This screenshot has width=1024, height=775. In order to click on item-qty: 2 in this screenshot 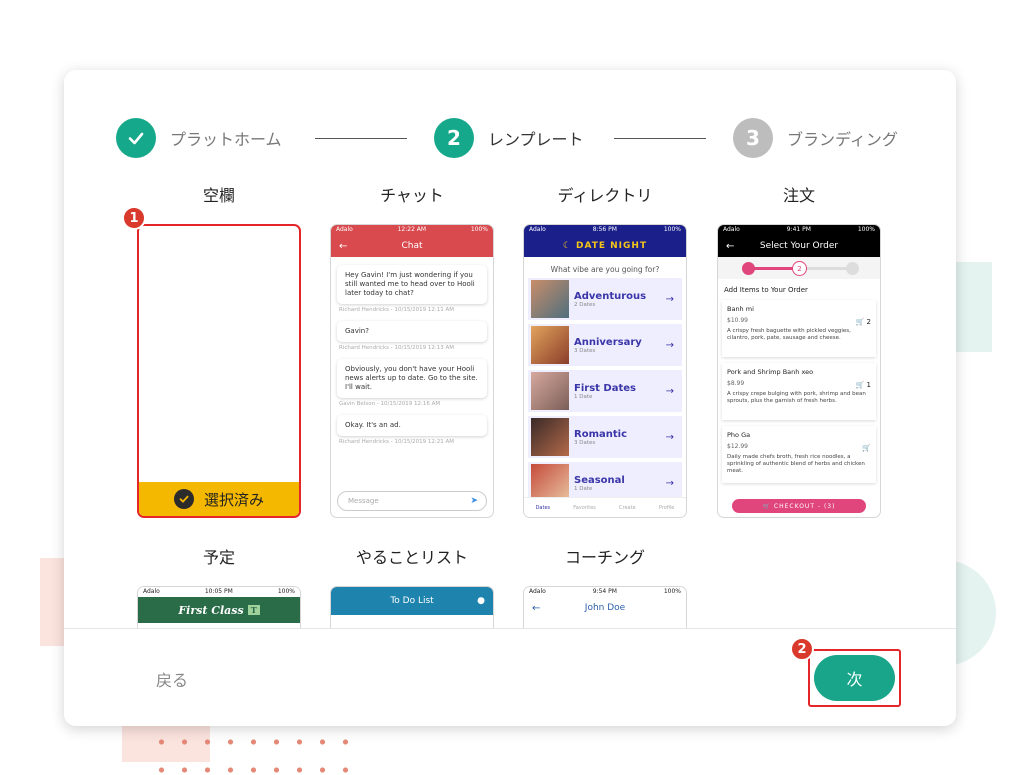, I will do `click(868, 322)`.